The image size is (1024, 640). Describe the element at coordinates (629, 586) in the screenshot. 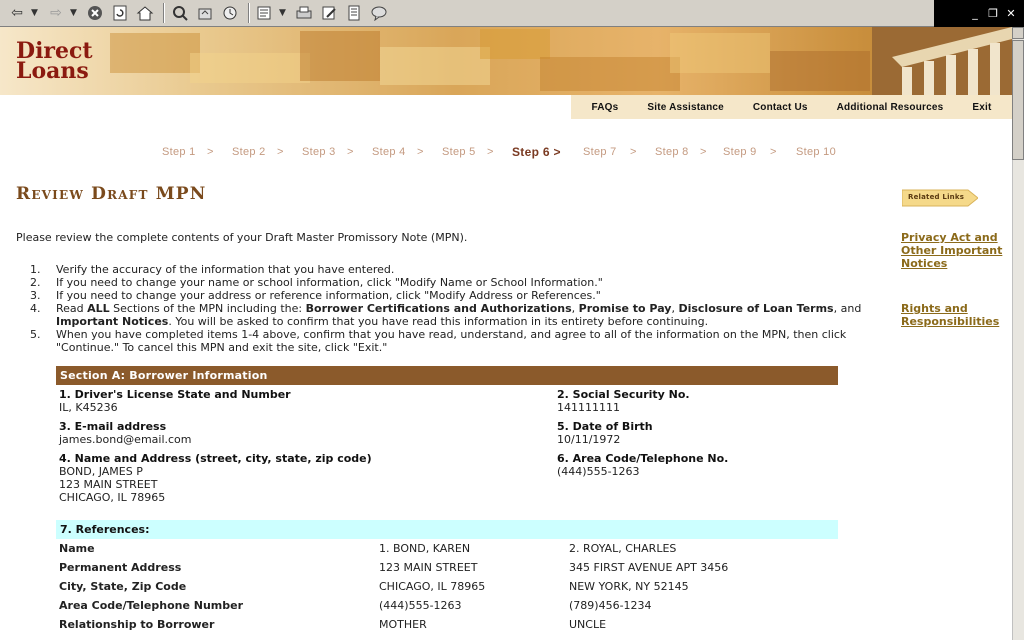

I see `reference-2-value: NEW YORK, NY 52145` at that location.